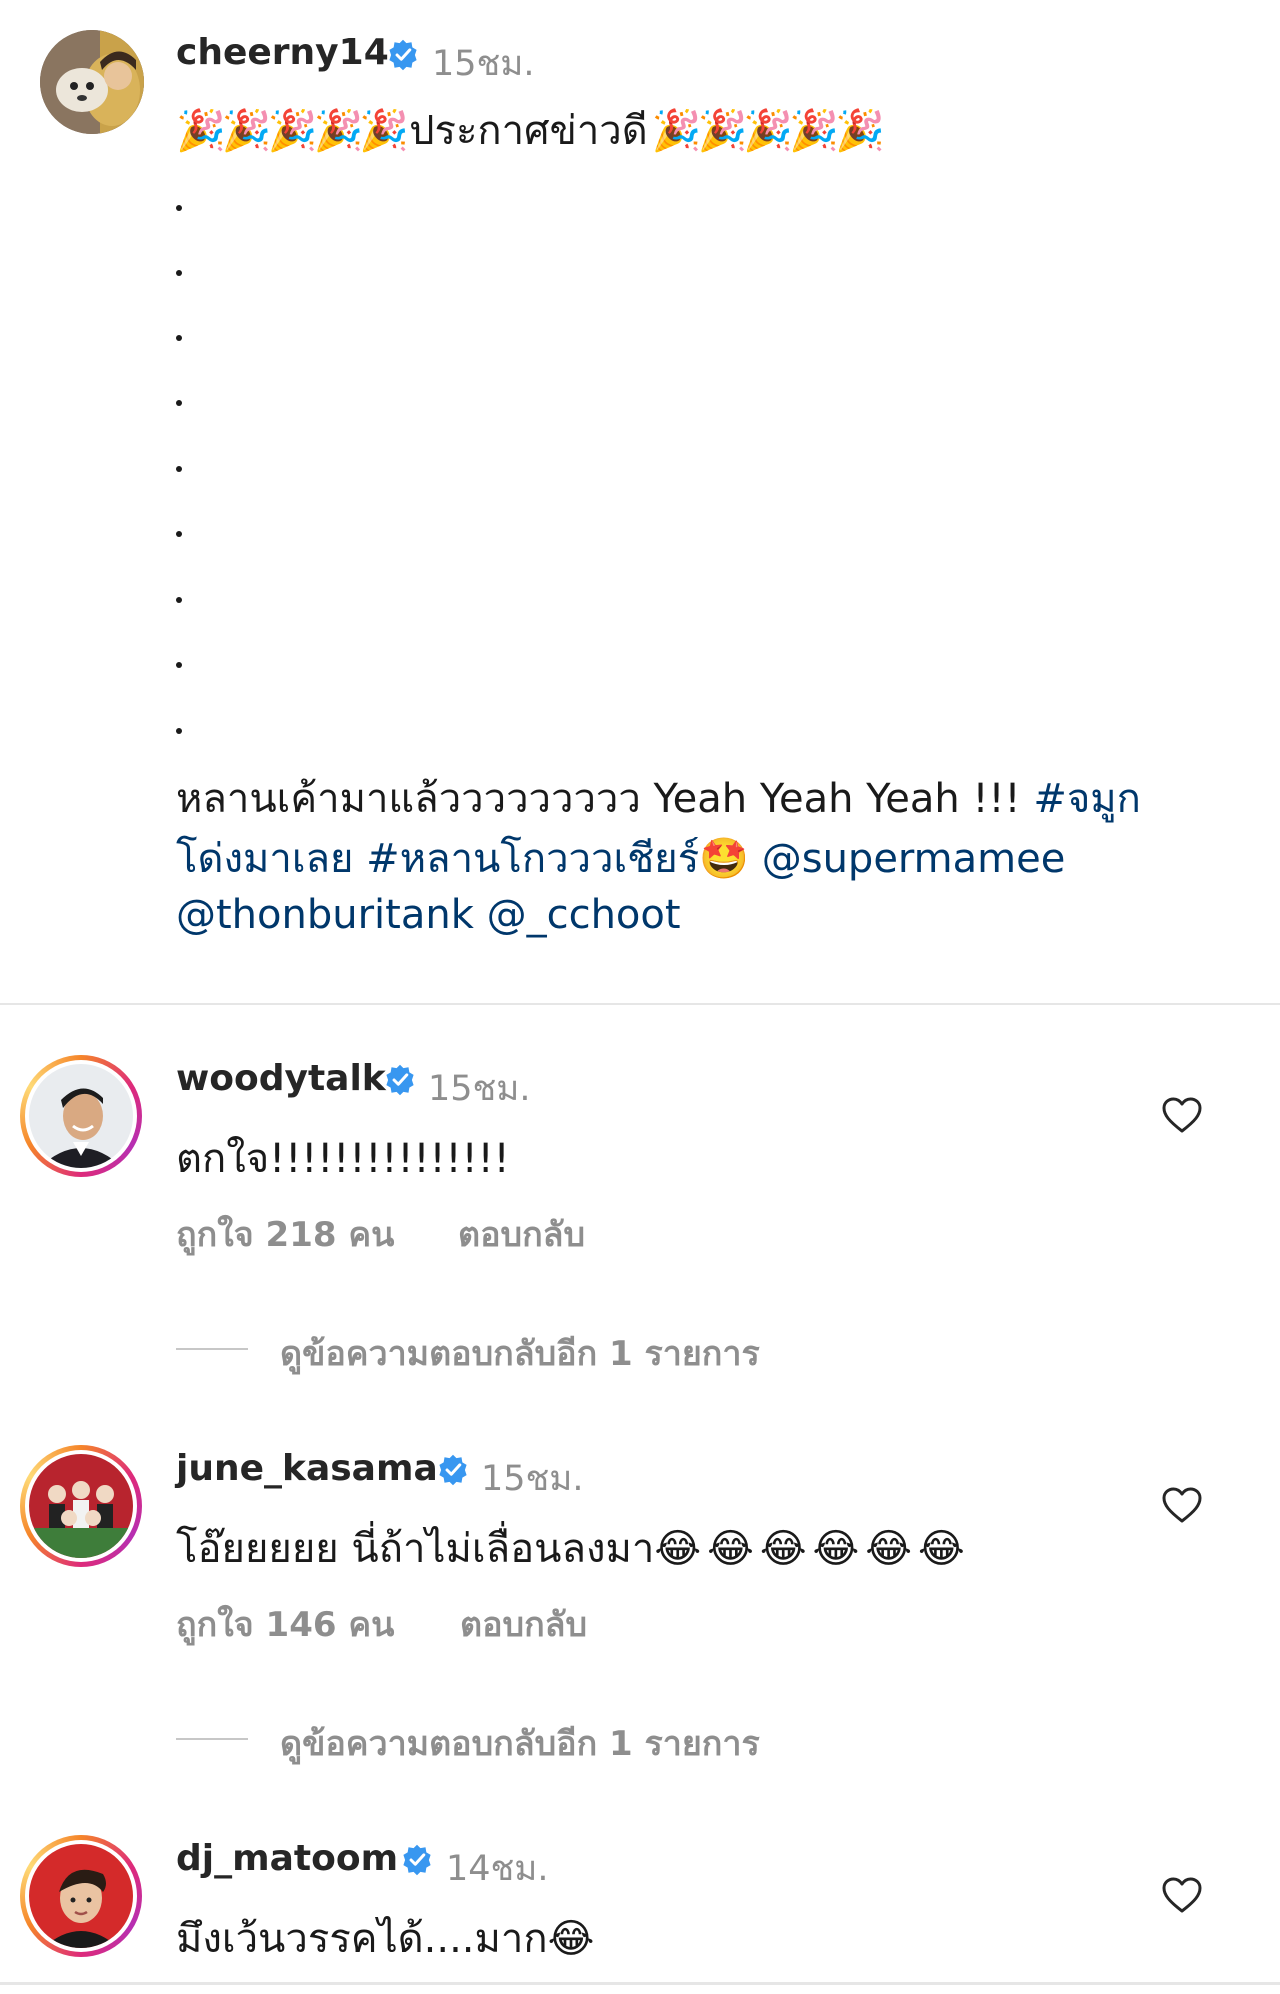 The height and width of the screenshot is (1994, 1280). What do you see at coordinates (584, 915) in the screenshot?
I see `mention-link: @_cchoot` at bounding box center [584, 915].